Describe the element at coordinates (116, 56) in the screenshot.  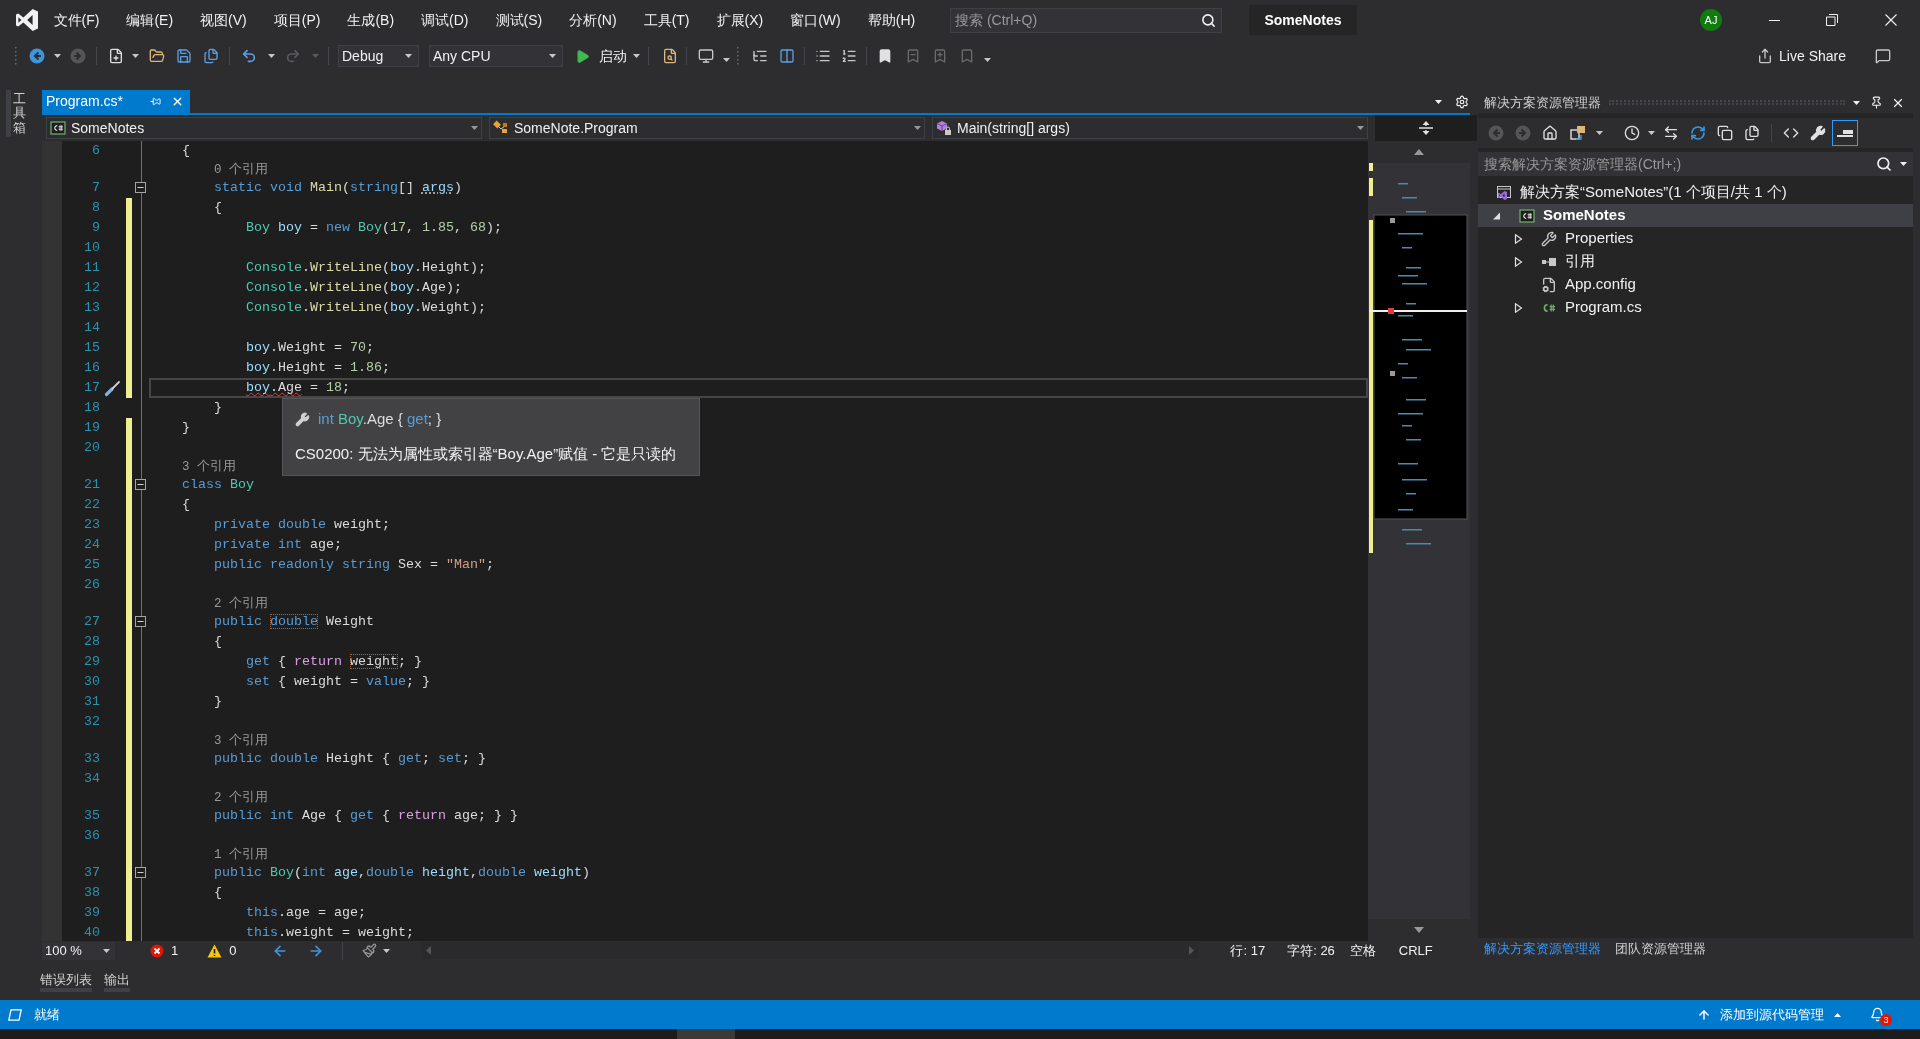
I see `file-plus-icon` at that location.